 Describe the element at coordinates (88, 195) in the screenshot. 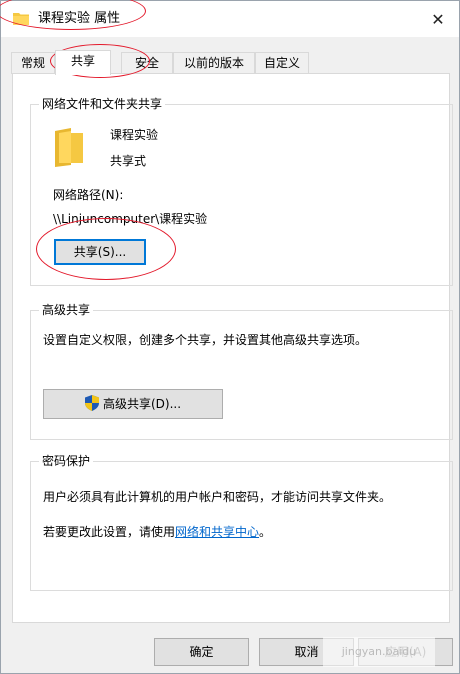

I see `network-path-label: 网络路径(N):` at that location.